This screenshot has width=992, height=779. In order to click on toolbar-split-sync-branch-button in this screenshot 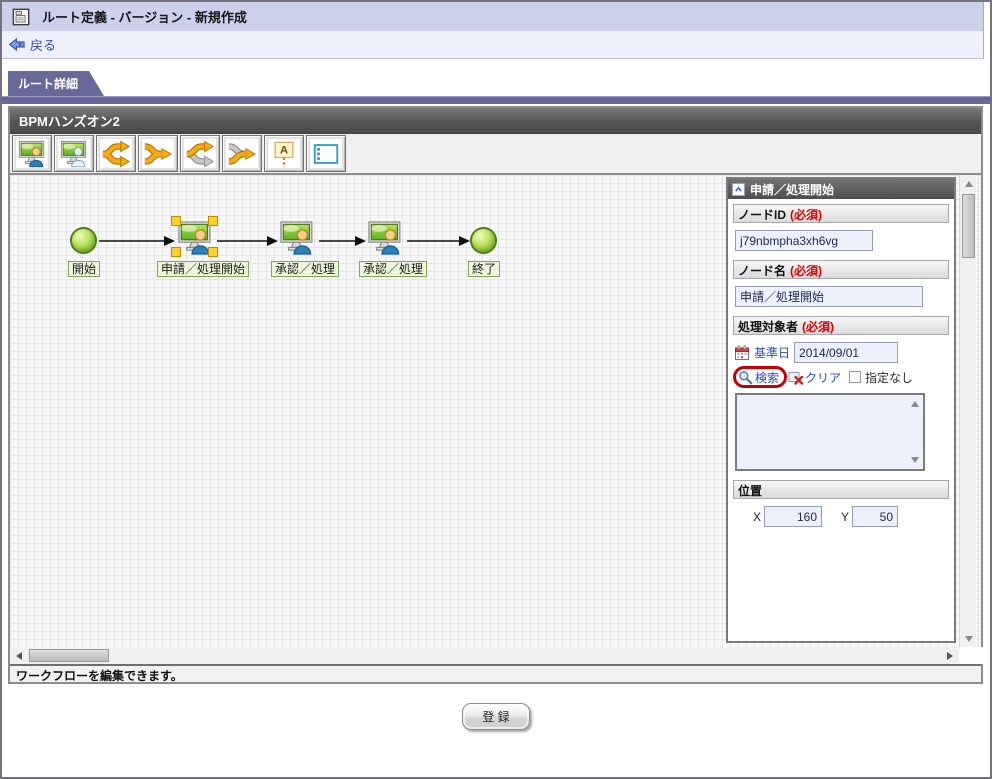, I will do `click(200, 153)`.